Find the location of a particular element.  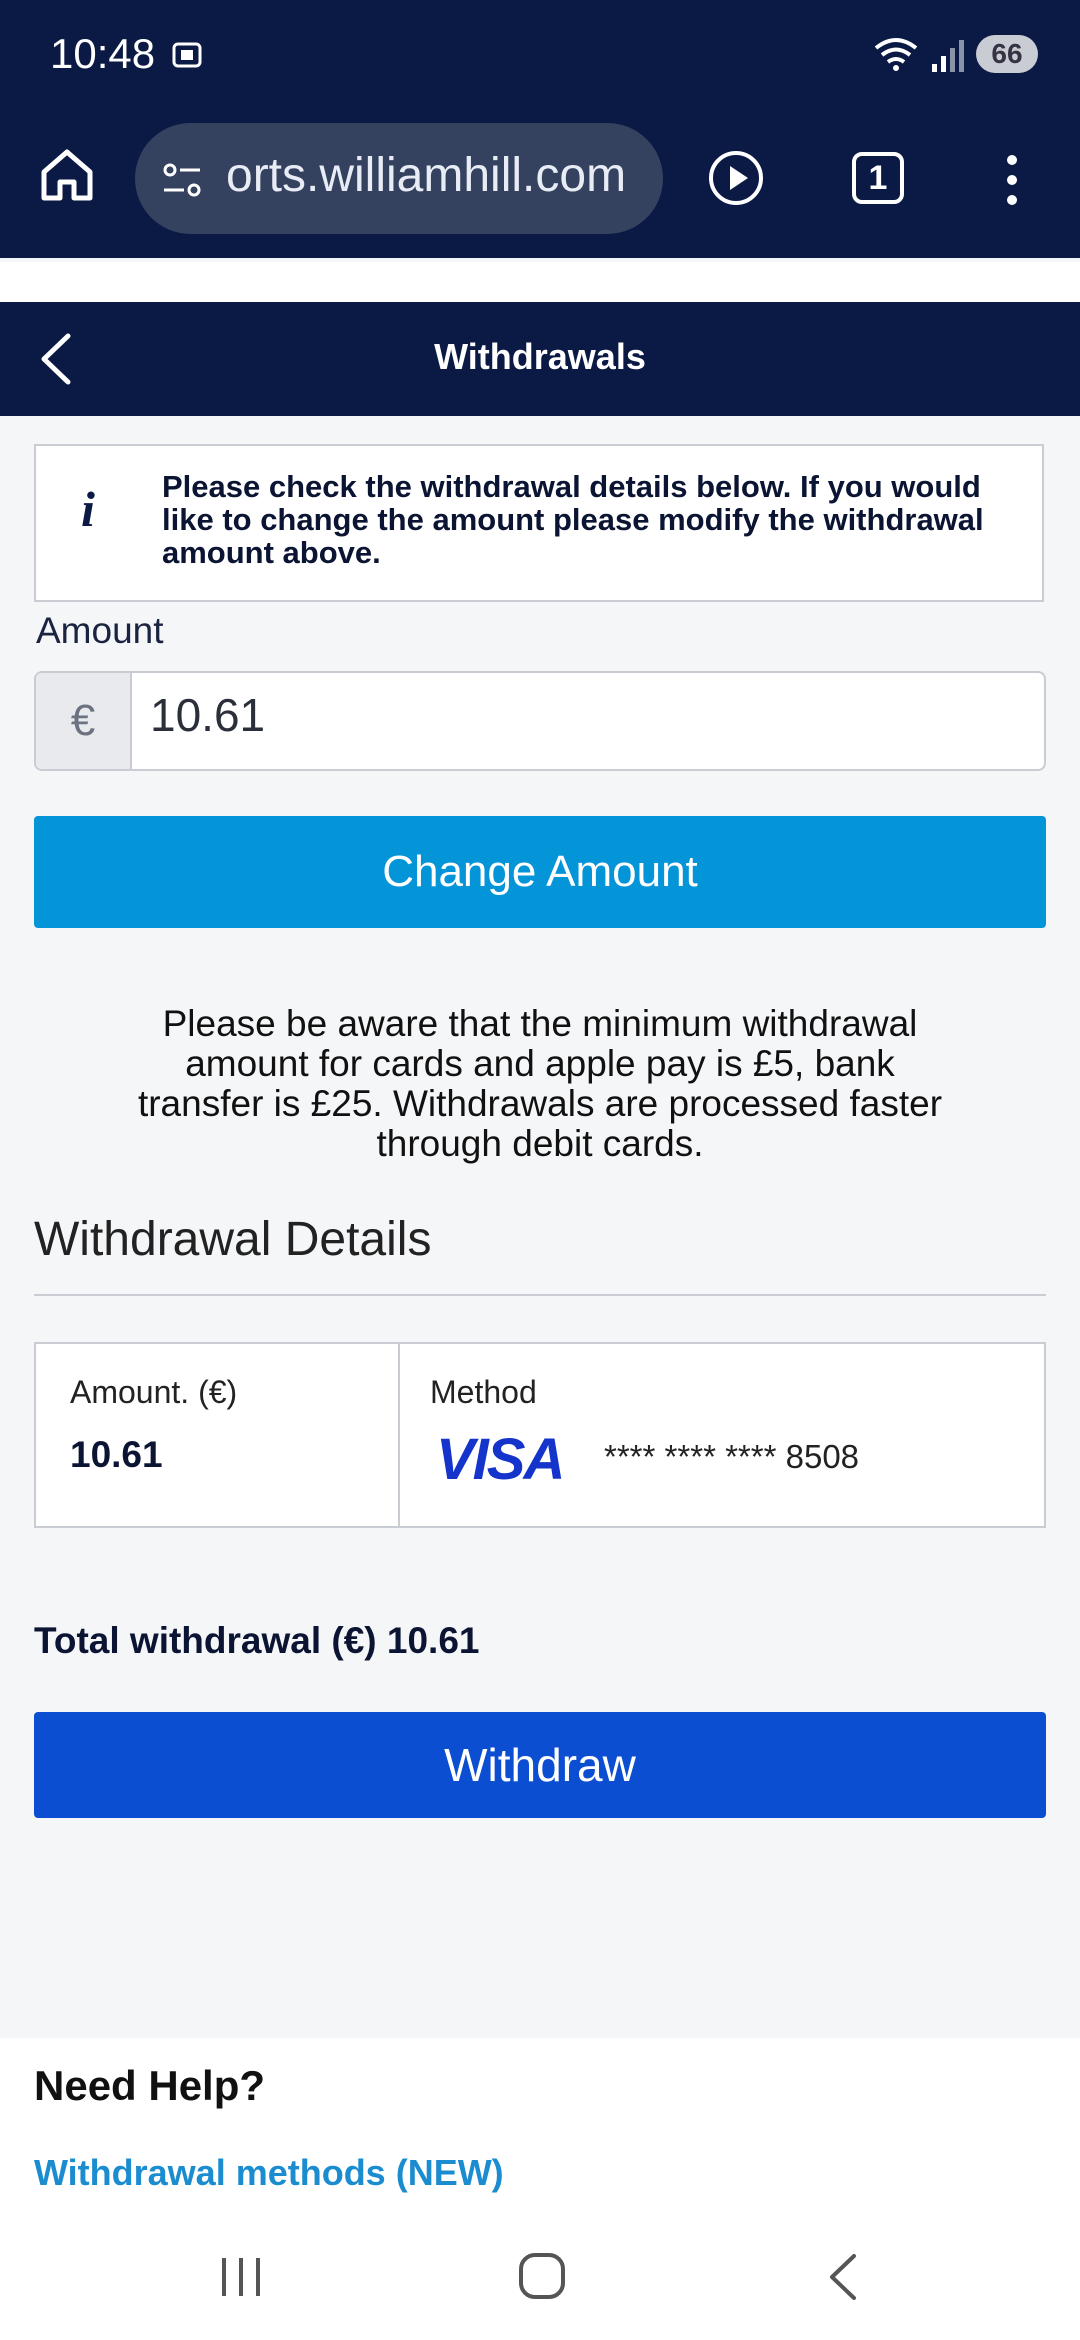

column-divider is located at coordinates (399, 1435).